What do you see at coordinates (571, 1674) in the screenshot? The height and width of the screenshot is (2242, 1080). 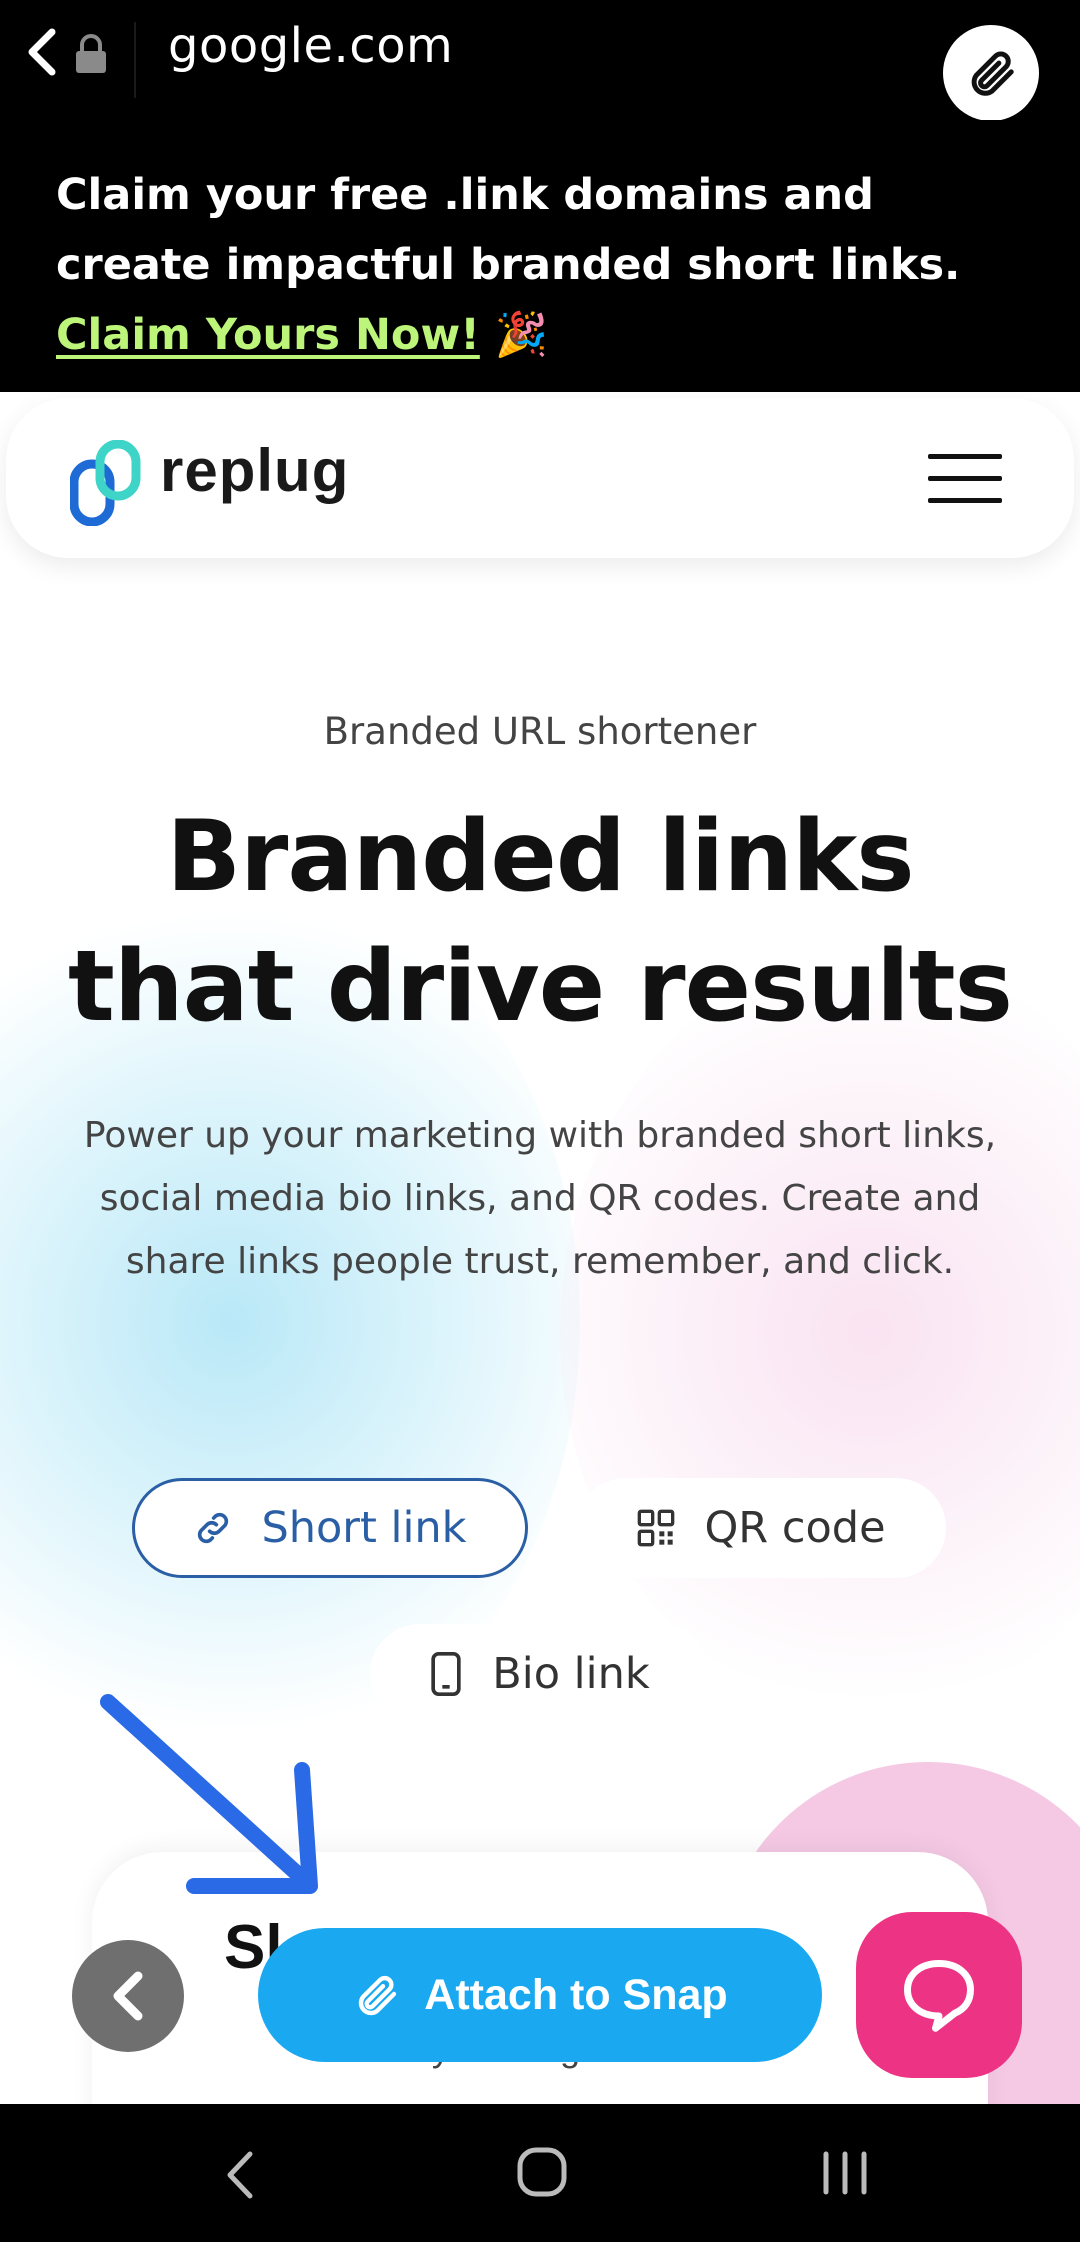 I see `tab-label: Bio link` at bounding box center [571, 1674].